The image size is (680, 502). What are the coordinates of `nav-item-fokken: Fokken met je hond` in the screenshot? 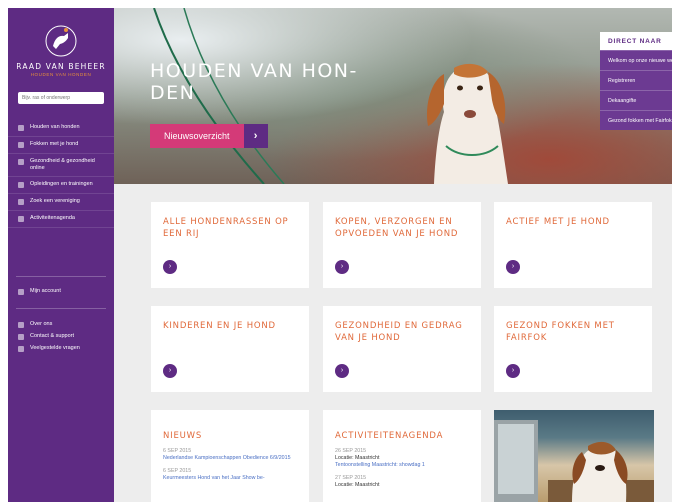 It's located at (61, 145).